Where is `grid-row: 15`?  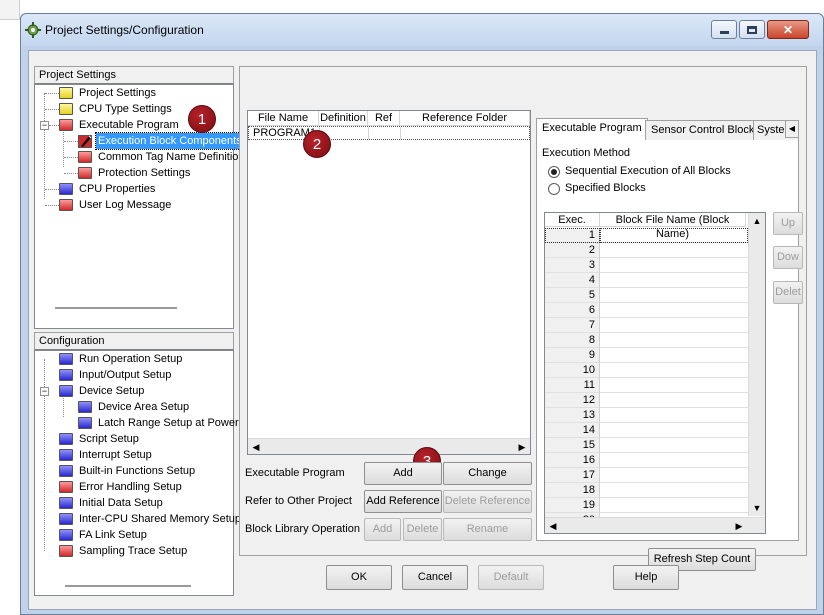 grid-row: 15 is located at coordinates (646, 445).